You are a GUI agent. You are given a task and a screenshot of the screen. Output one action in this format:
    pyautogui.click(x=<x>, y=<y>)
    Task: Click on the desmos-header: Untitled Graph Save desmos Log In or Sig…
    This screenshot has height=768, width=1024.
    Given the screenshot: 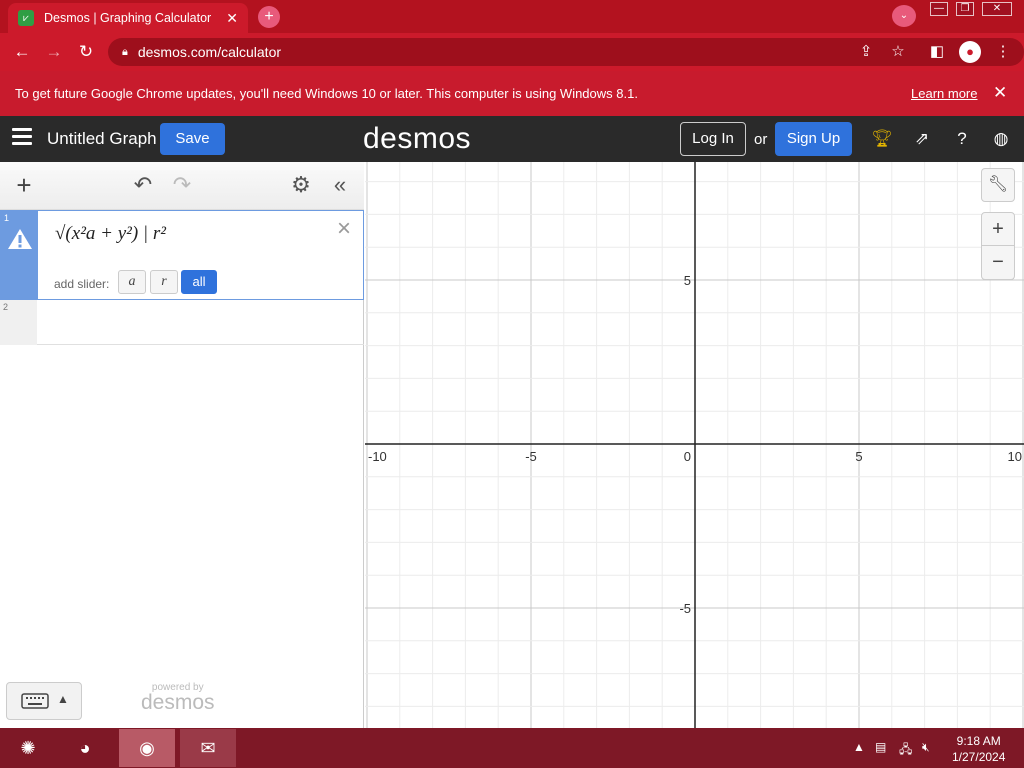 What is the action you would take?
    pyautogui.click(x=512, y=139)
    